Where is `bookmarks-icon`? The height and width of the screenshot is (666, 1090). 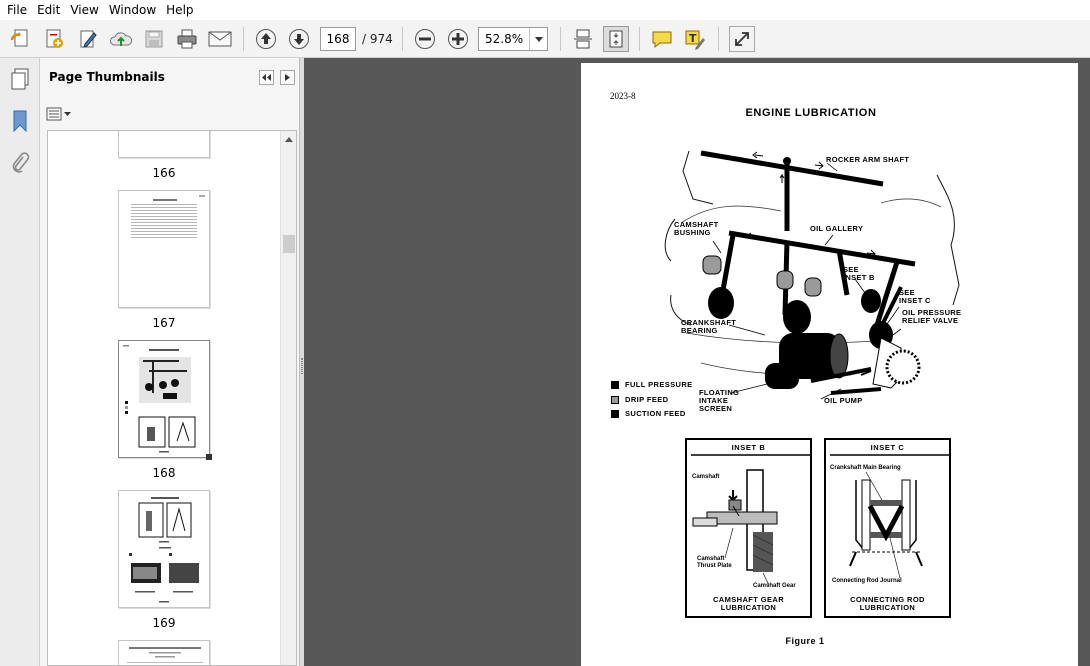 bookmarks-icon is located at coordinates (20, 121).